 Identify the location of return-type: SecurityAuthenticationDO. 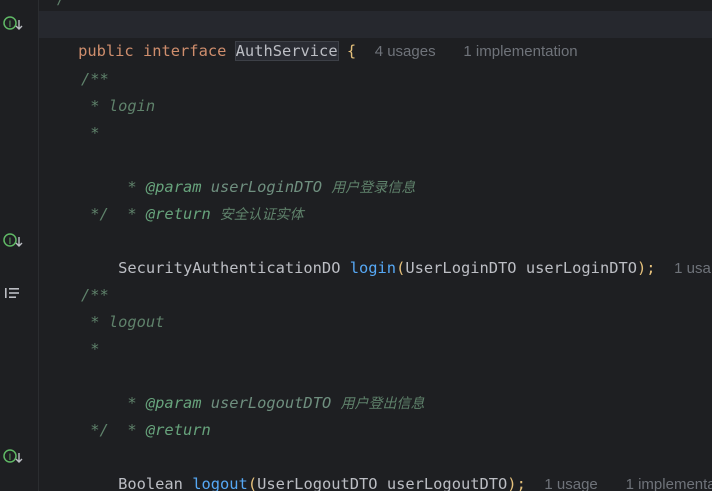
(234, 268).